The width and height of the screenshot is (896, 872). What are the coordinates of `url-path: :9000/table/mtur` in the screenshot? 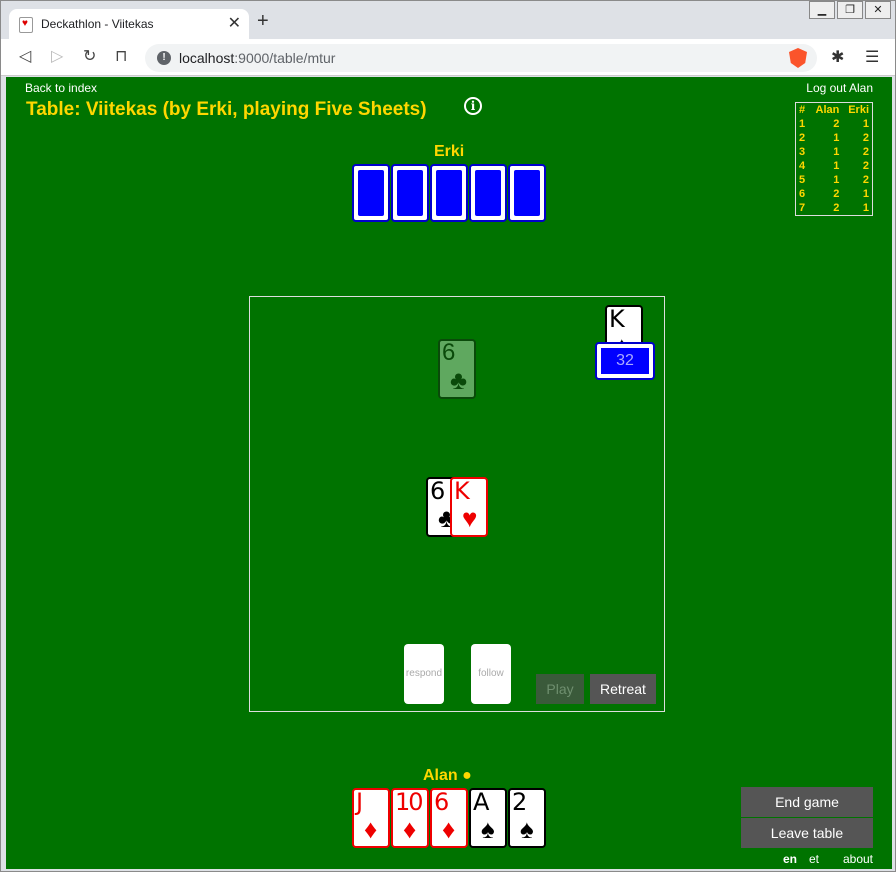 It's located at (285, 58).